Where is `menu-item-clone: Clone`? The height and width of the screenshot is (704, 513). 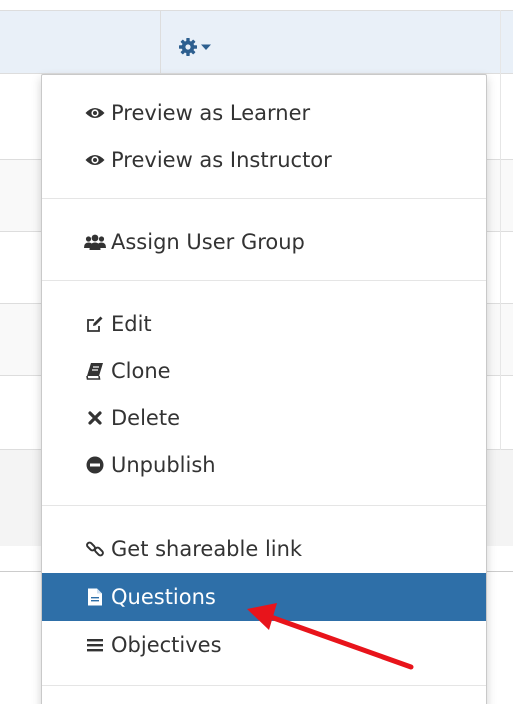 menu-item-clone: Clone is located at coordinates (264, 371).